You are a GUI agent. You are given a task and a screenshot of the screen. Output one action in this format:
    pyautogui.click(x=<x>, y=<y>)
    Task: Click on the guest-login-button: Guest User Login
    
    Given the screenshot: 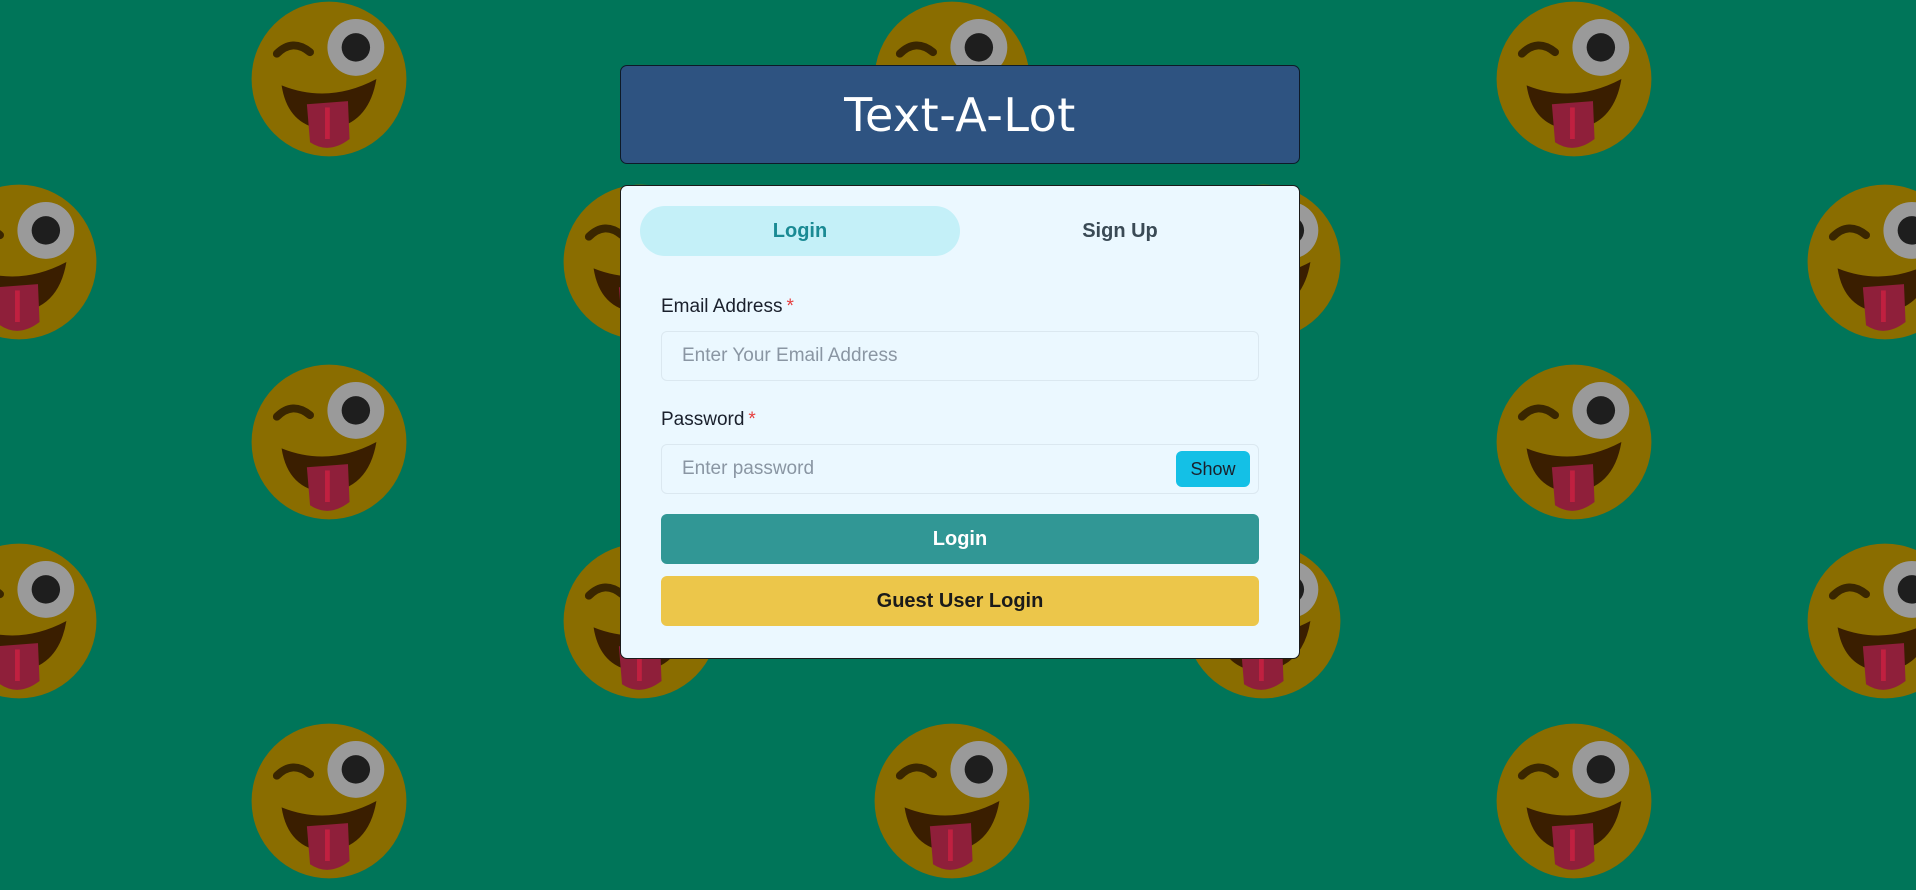 What is the action you would take?
    pyautogui.click(x=960, y=601)
    